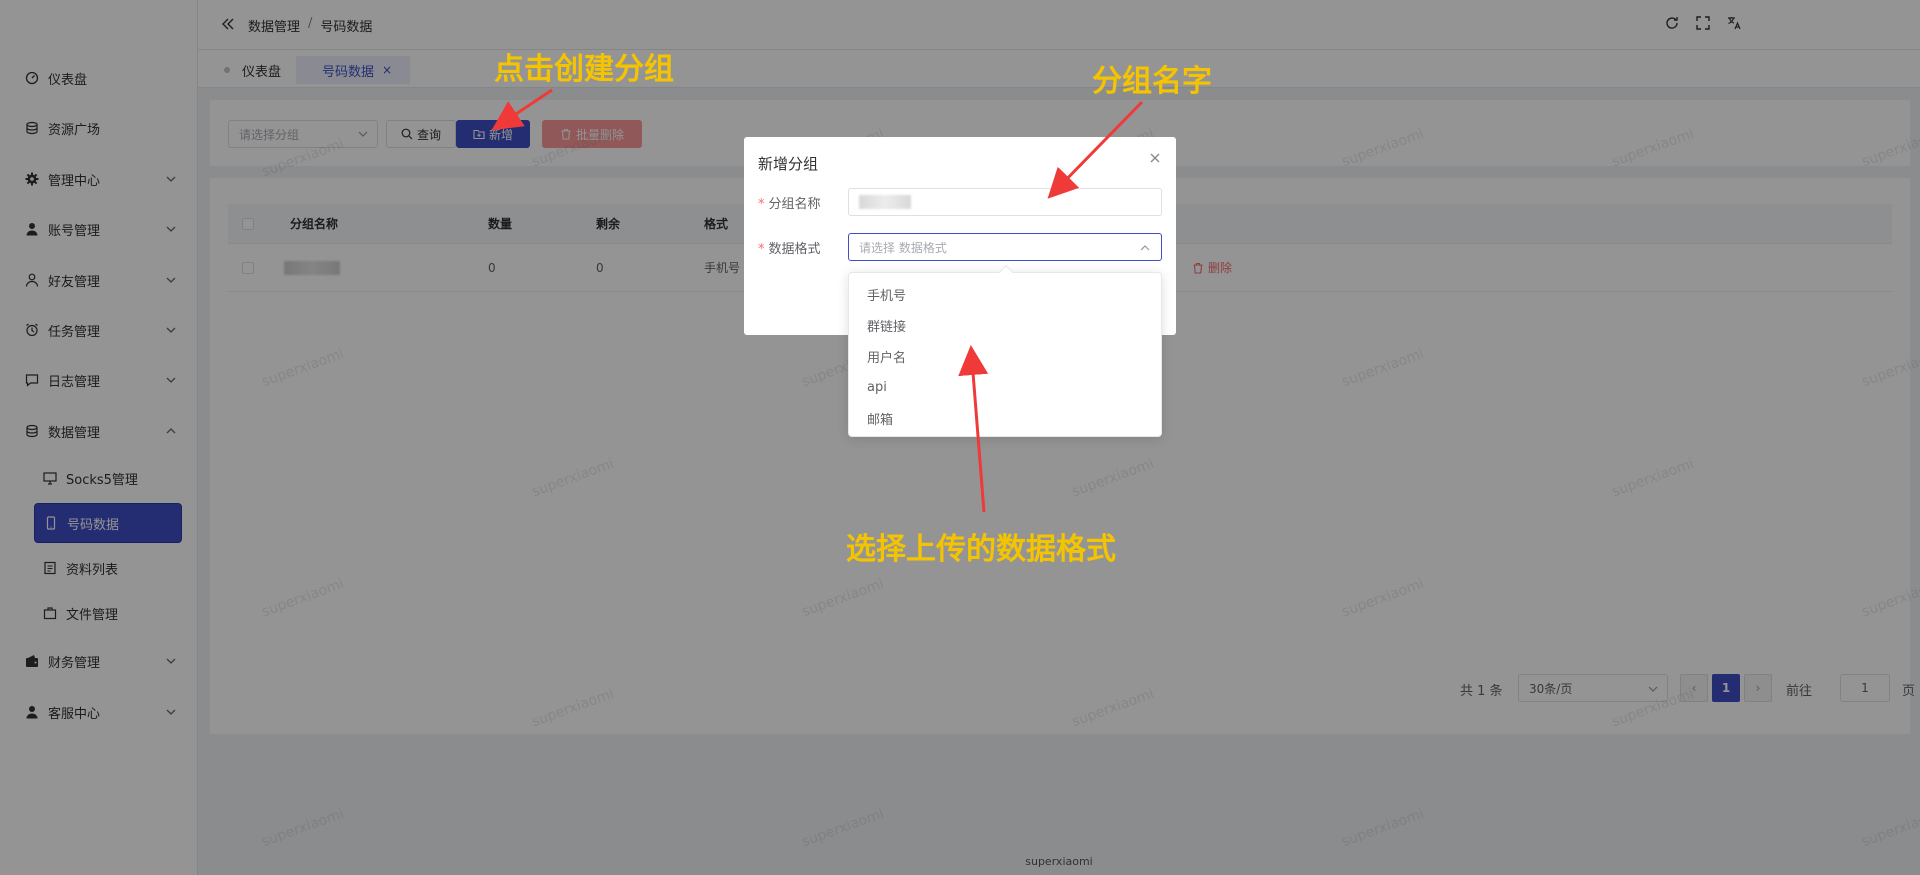 Image resolution: width=1920 pixels, height=875 pixels. Describe the element at coordinates (1145, 248) in the screenshot. I see `chevron-up-icon` at that location.